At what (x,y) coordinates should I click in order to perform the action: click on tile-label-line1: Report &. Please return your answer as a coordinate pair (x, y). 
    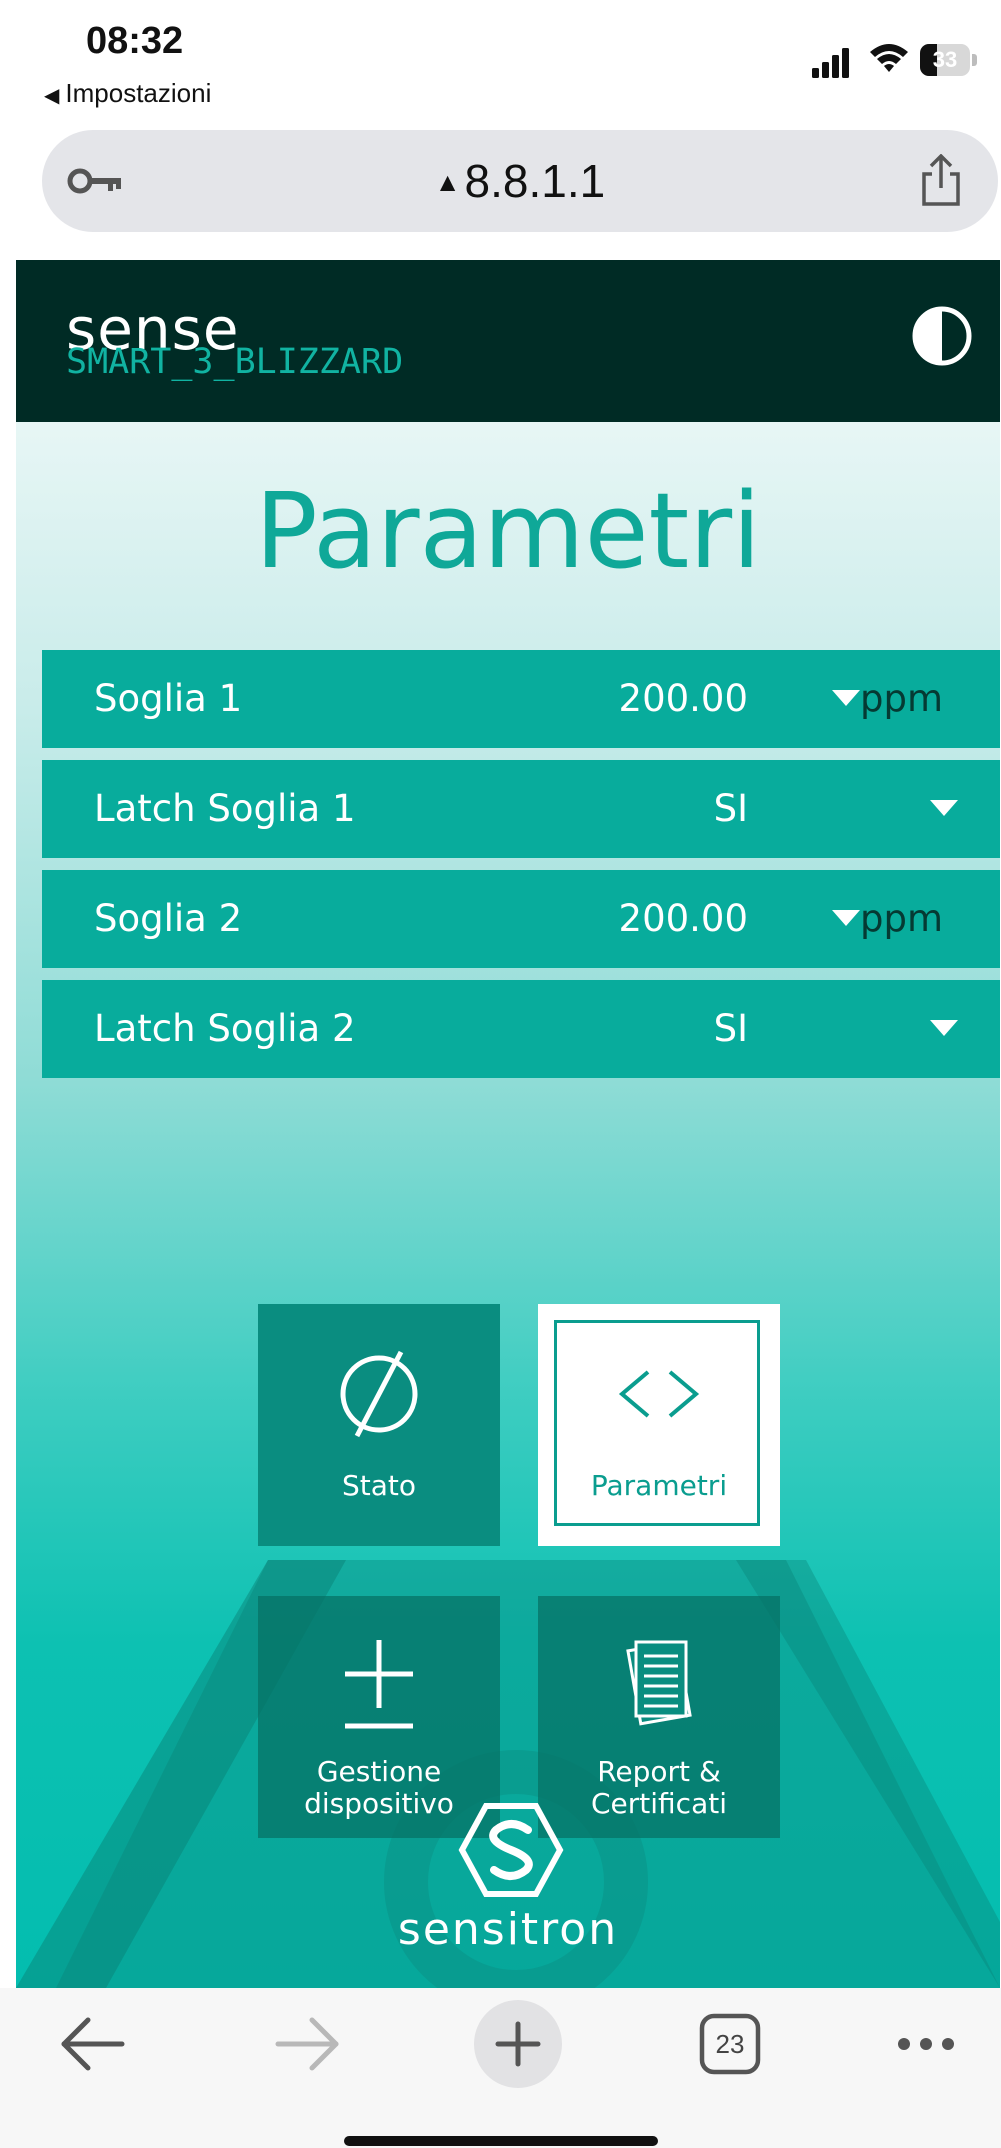
    Looking at the image, I should click on (659, 1771).